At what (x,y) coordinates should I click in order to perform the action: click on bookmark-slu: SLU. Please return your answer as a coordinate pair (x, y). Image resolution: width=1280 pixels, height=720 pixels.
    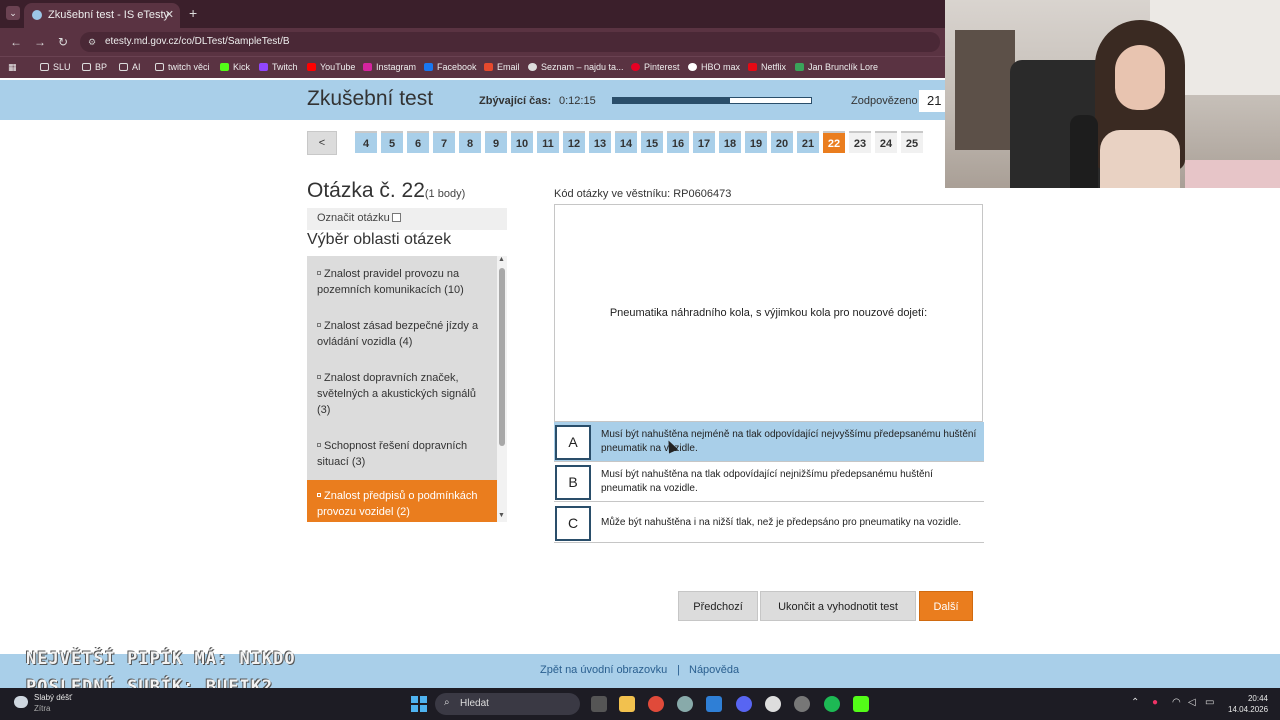
    Looking at the image, I should click on (55, 67).